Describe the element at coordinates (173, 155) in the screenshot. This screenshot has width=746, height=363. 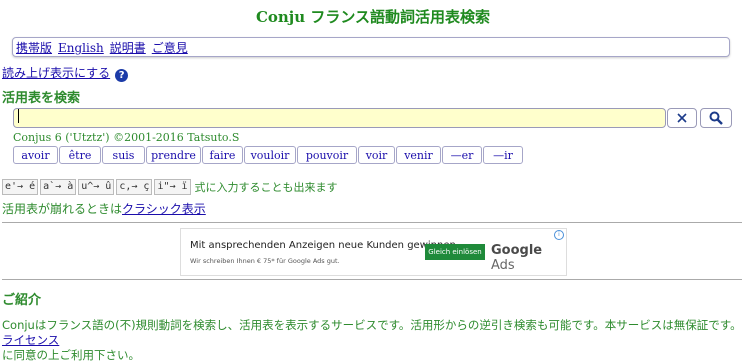
I see `verb-button-prendre: prendre` at that location.